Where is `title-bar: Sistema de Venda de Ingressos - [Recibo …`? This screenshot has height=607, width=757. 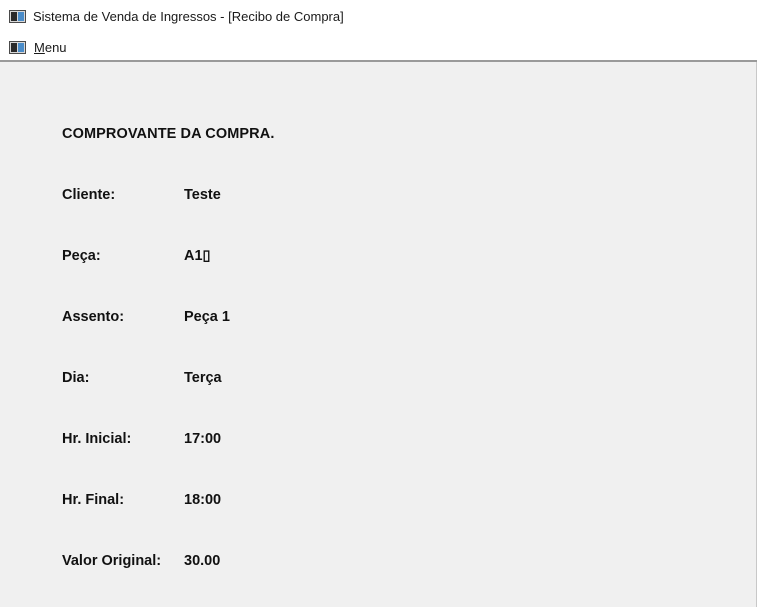
title-bar: Sistema de Venda de Ingressos - [Recibo … is located at coordinates (378, 17).